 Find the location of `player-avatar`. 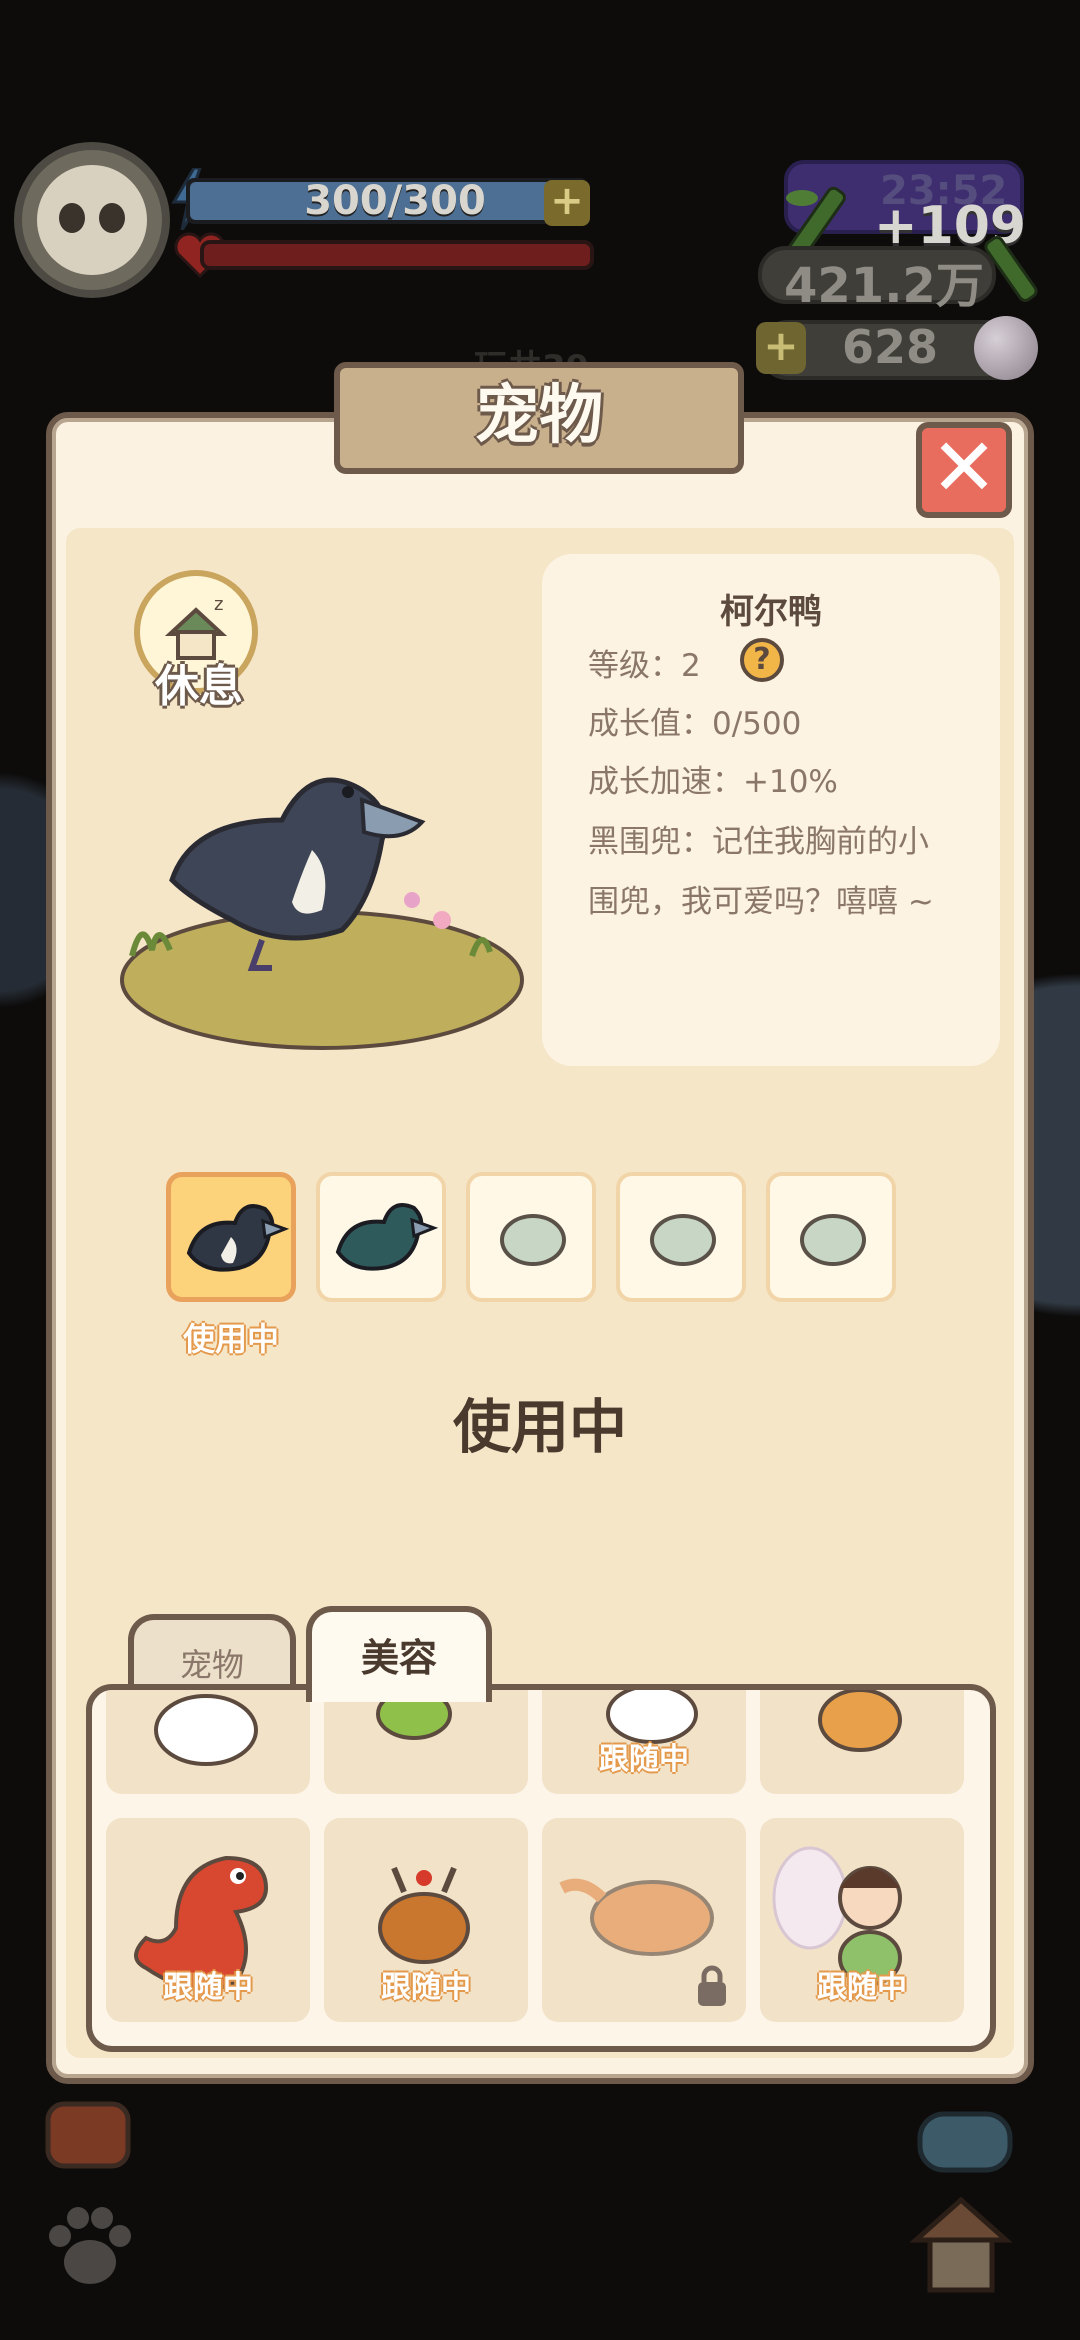

player-avatar is located at coordinates (92, 220).